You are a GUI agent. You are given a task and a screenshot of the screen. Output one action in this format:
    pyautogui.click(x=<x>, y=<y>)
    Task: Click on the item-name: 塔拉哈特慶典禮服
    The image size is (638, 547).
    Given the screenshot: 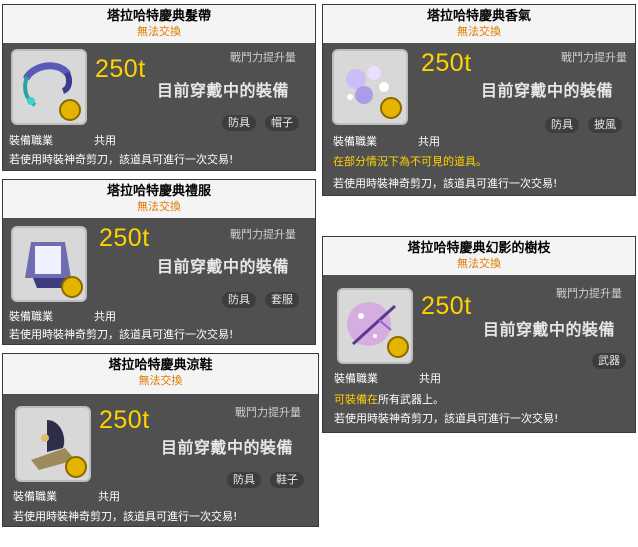 What is the action you would take?
    pyautogui.click(x=158, y=191)
    